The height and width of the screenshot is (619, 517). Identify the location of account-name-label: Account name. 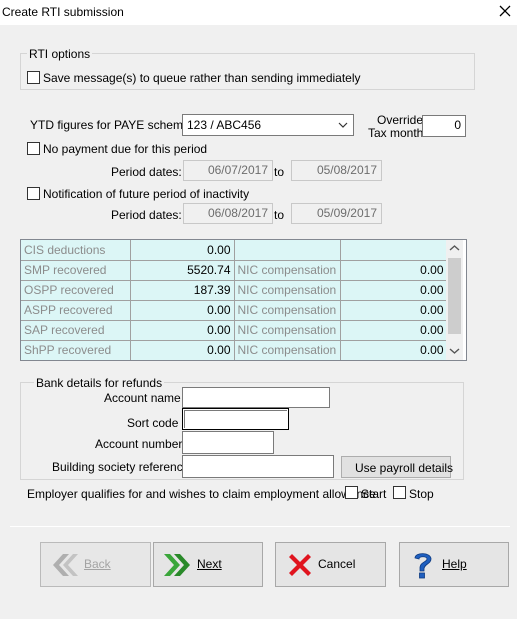
(142, 398).